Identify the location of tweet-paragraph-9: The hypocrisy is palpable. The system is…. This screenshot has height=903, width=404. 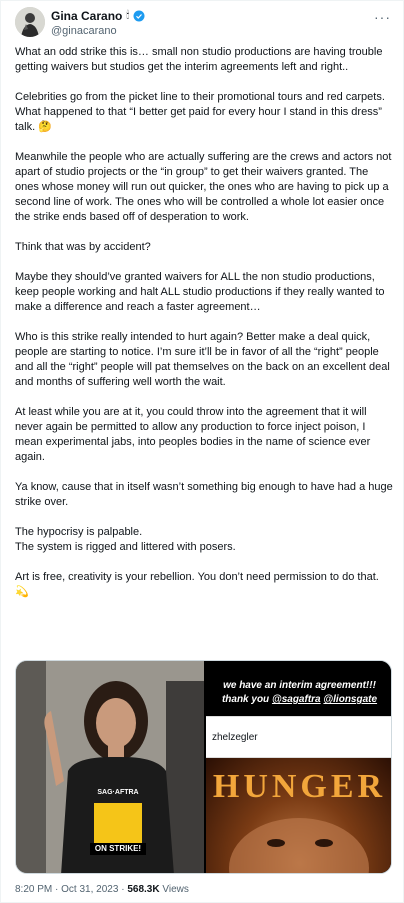
(125, 539).